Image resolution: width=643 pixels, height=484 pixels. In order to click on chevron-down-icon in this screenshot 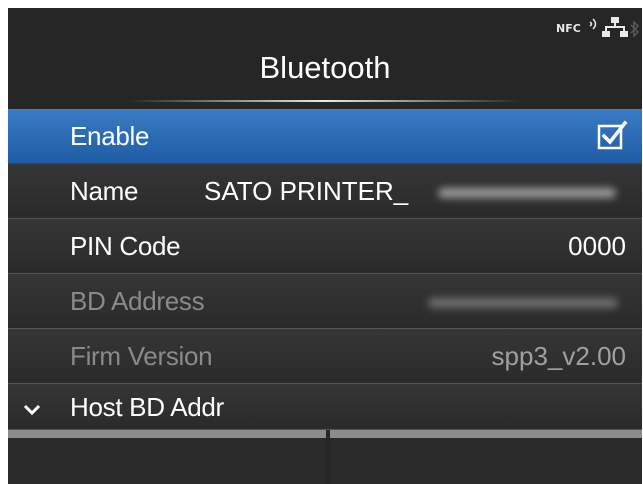, I will do `click(32, 410)`.